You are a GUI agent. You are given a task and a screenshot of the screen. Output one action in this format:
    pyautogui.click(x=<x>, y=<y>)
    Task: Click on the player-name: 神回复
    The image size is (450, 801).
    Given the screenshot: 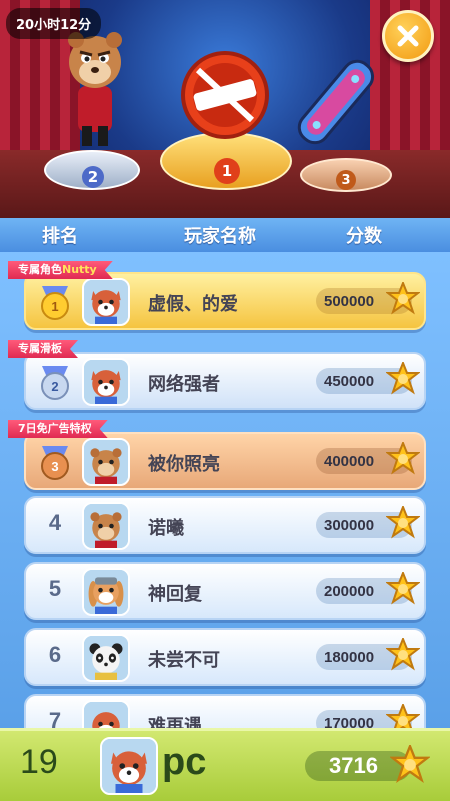 What is the action you would take?
    pyautogui.click(x=175, y=594)
    